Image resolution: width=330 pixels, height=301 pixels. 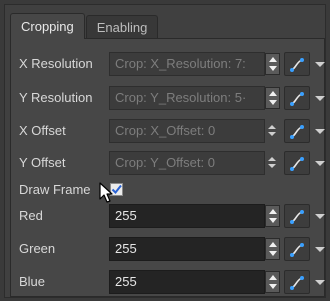 I want to click on y-resolution-label: Y Resolution, so click(x=56, y=97).